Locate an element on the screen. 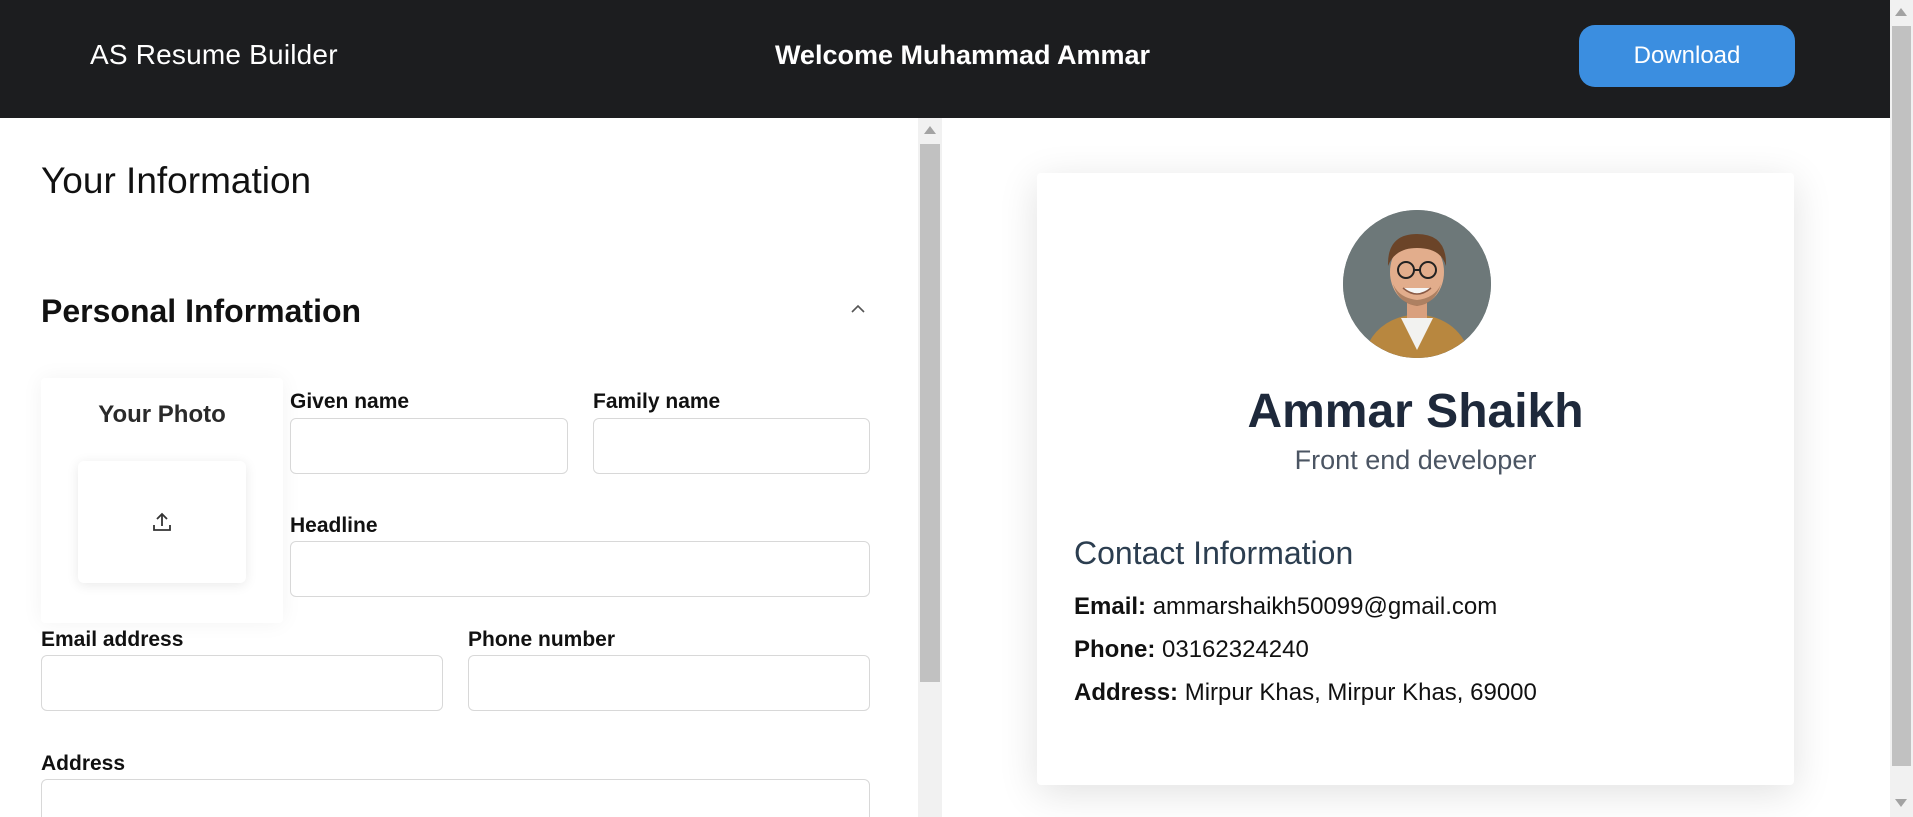  scroll-up-arrow is located at coordinates (930, 130).